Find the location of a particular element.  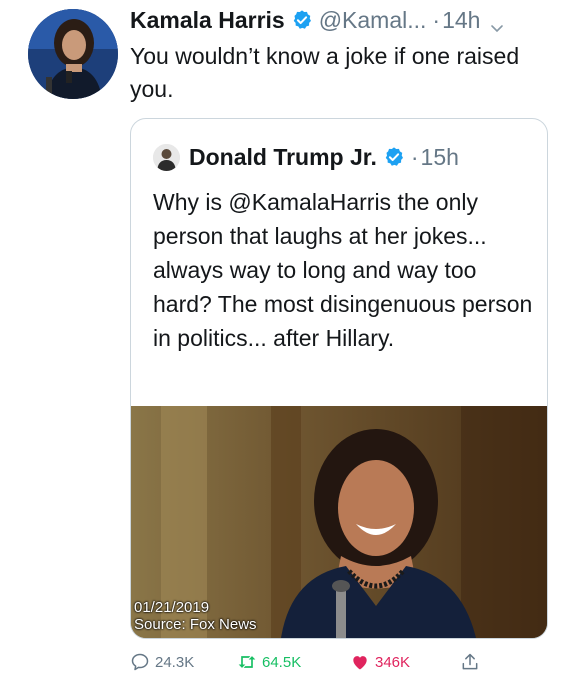

video-caption: 01/21/2019 Source: Fox News is located at coordinates (195, 616).